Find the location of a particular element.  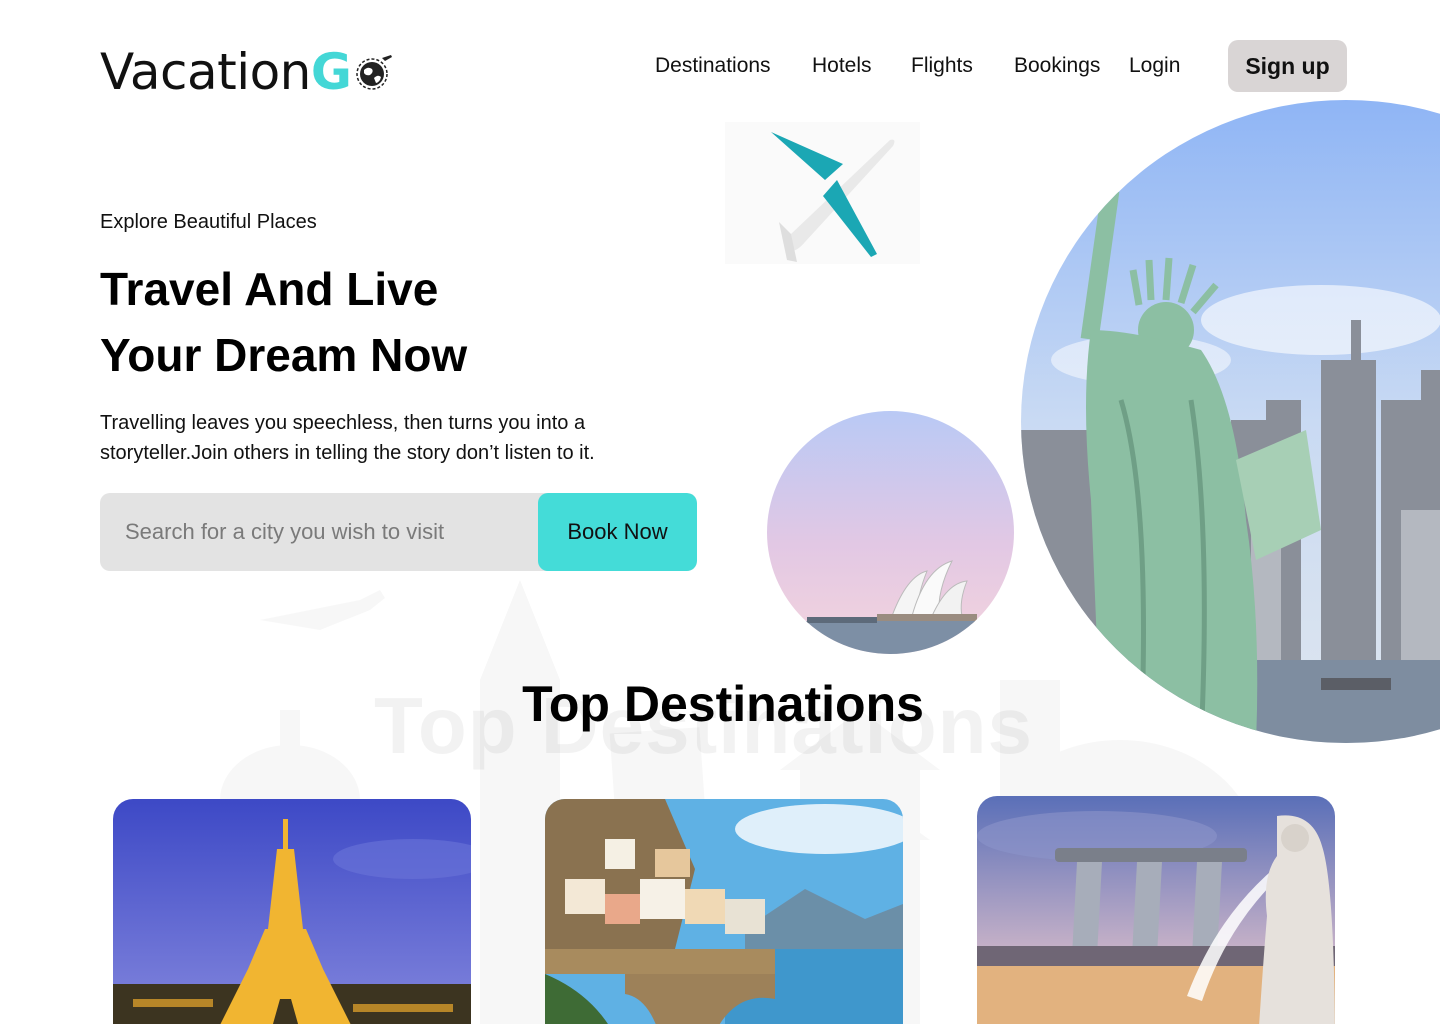

hero-title-line-1: Travel And Live is located at coordinates (269, 289).